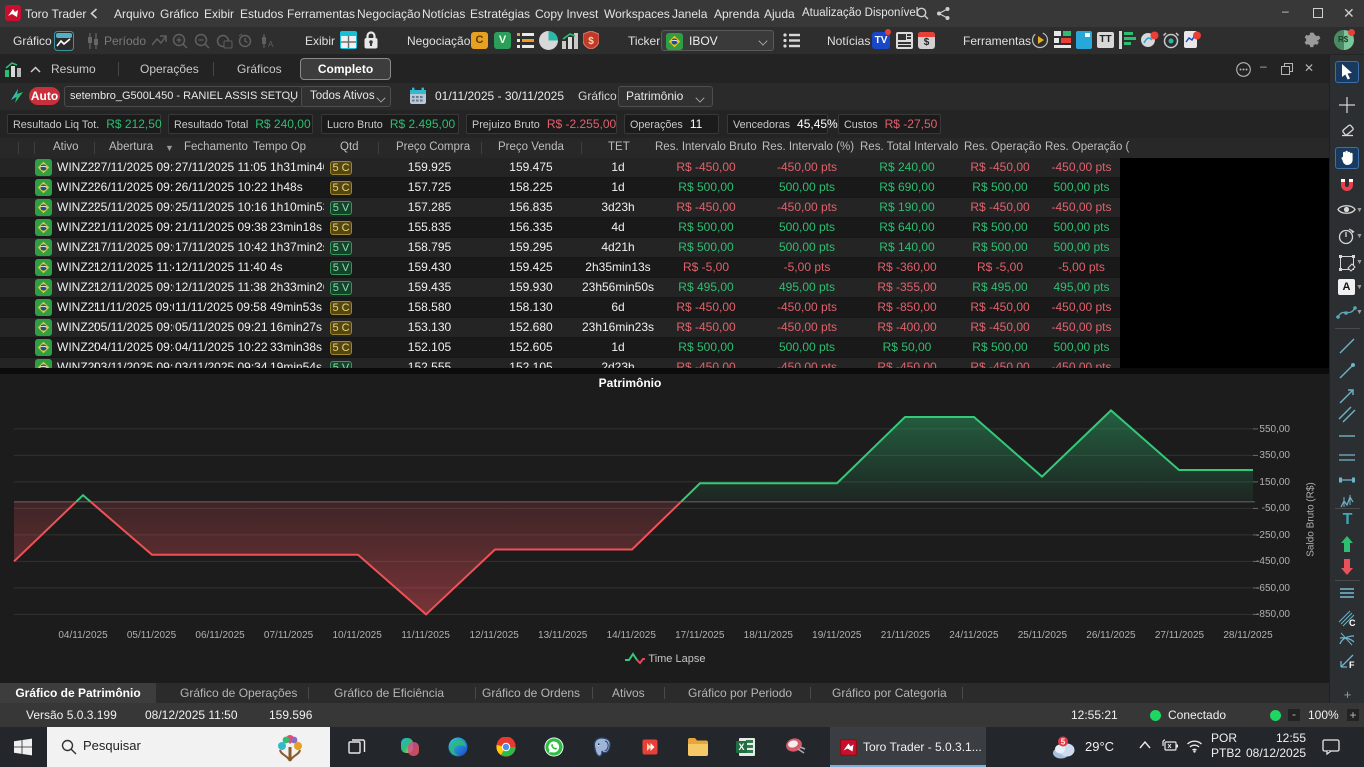  Describe the element at coordinates (271, 44) in the screenshot. I see `svg-text: A` at that location.